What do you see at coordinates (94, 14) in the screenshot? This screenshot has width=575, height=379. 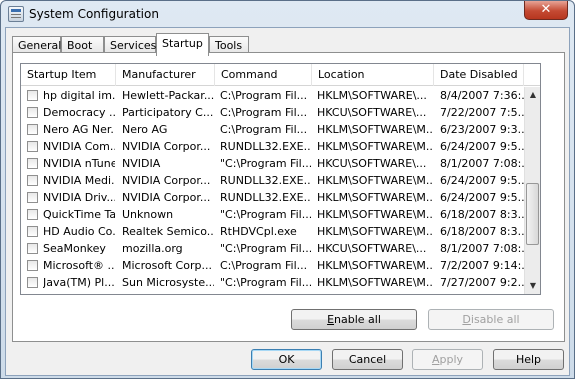 I see `window-title: System Configuration` at bounding box center [94, 14].